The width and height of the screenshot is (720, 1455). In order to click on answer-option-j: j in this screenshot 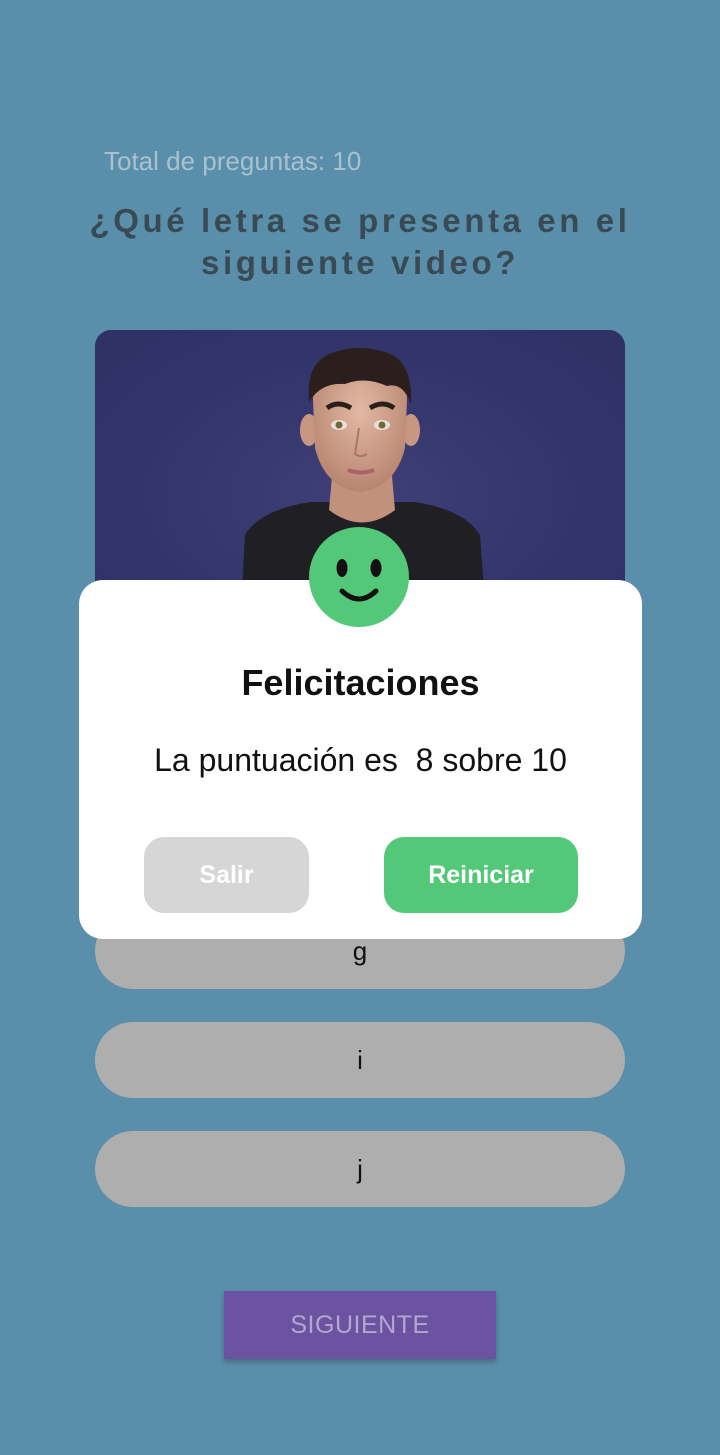, I will do `click(360, 1169)`.